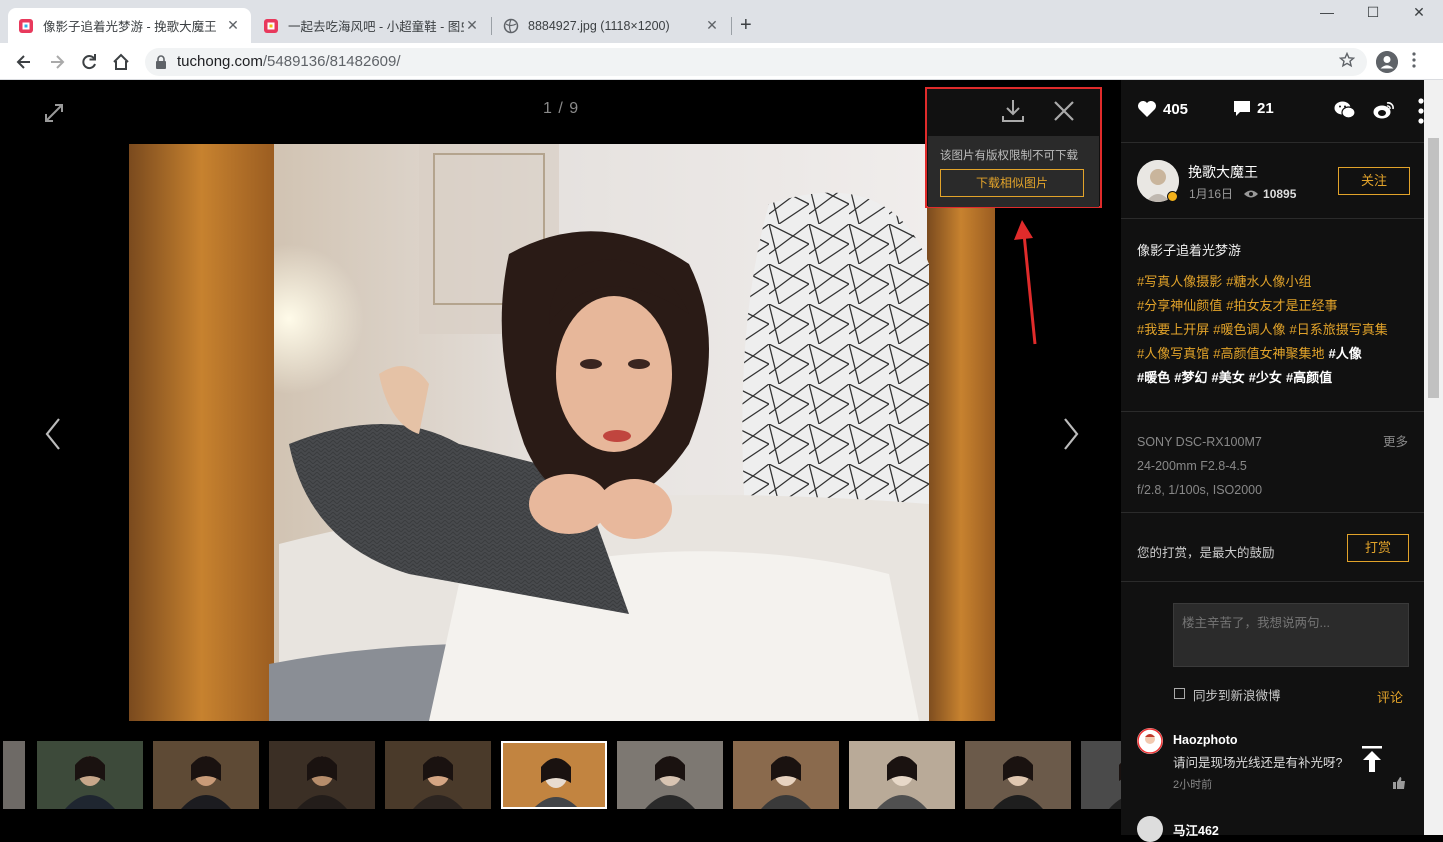  What do you see at coordinates (129, 25) in the screenshot?
I see `tab-active: 像影子追着光梦游 - 挽歌大魔王 ✕` at bounding box center [129, 25].